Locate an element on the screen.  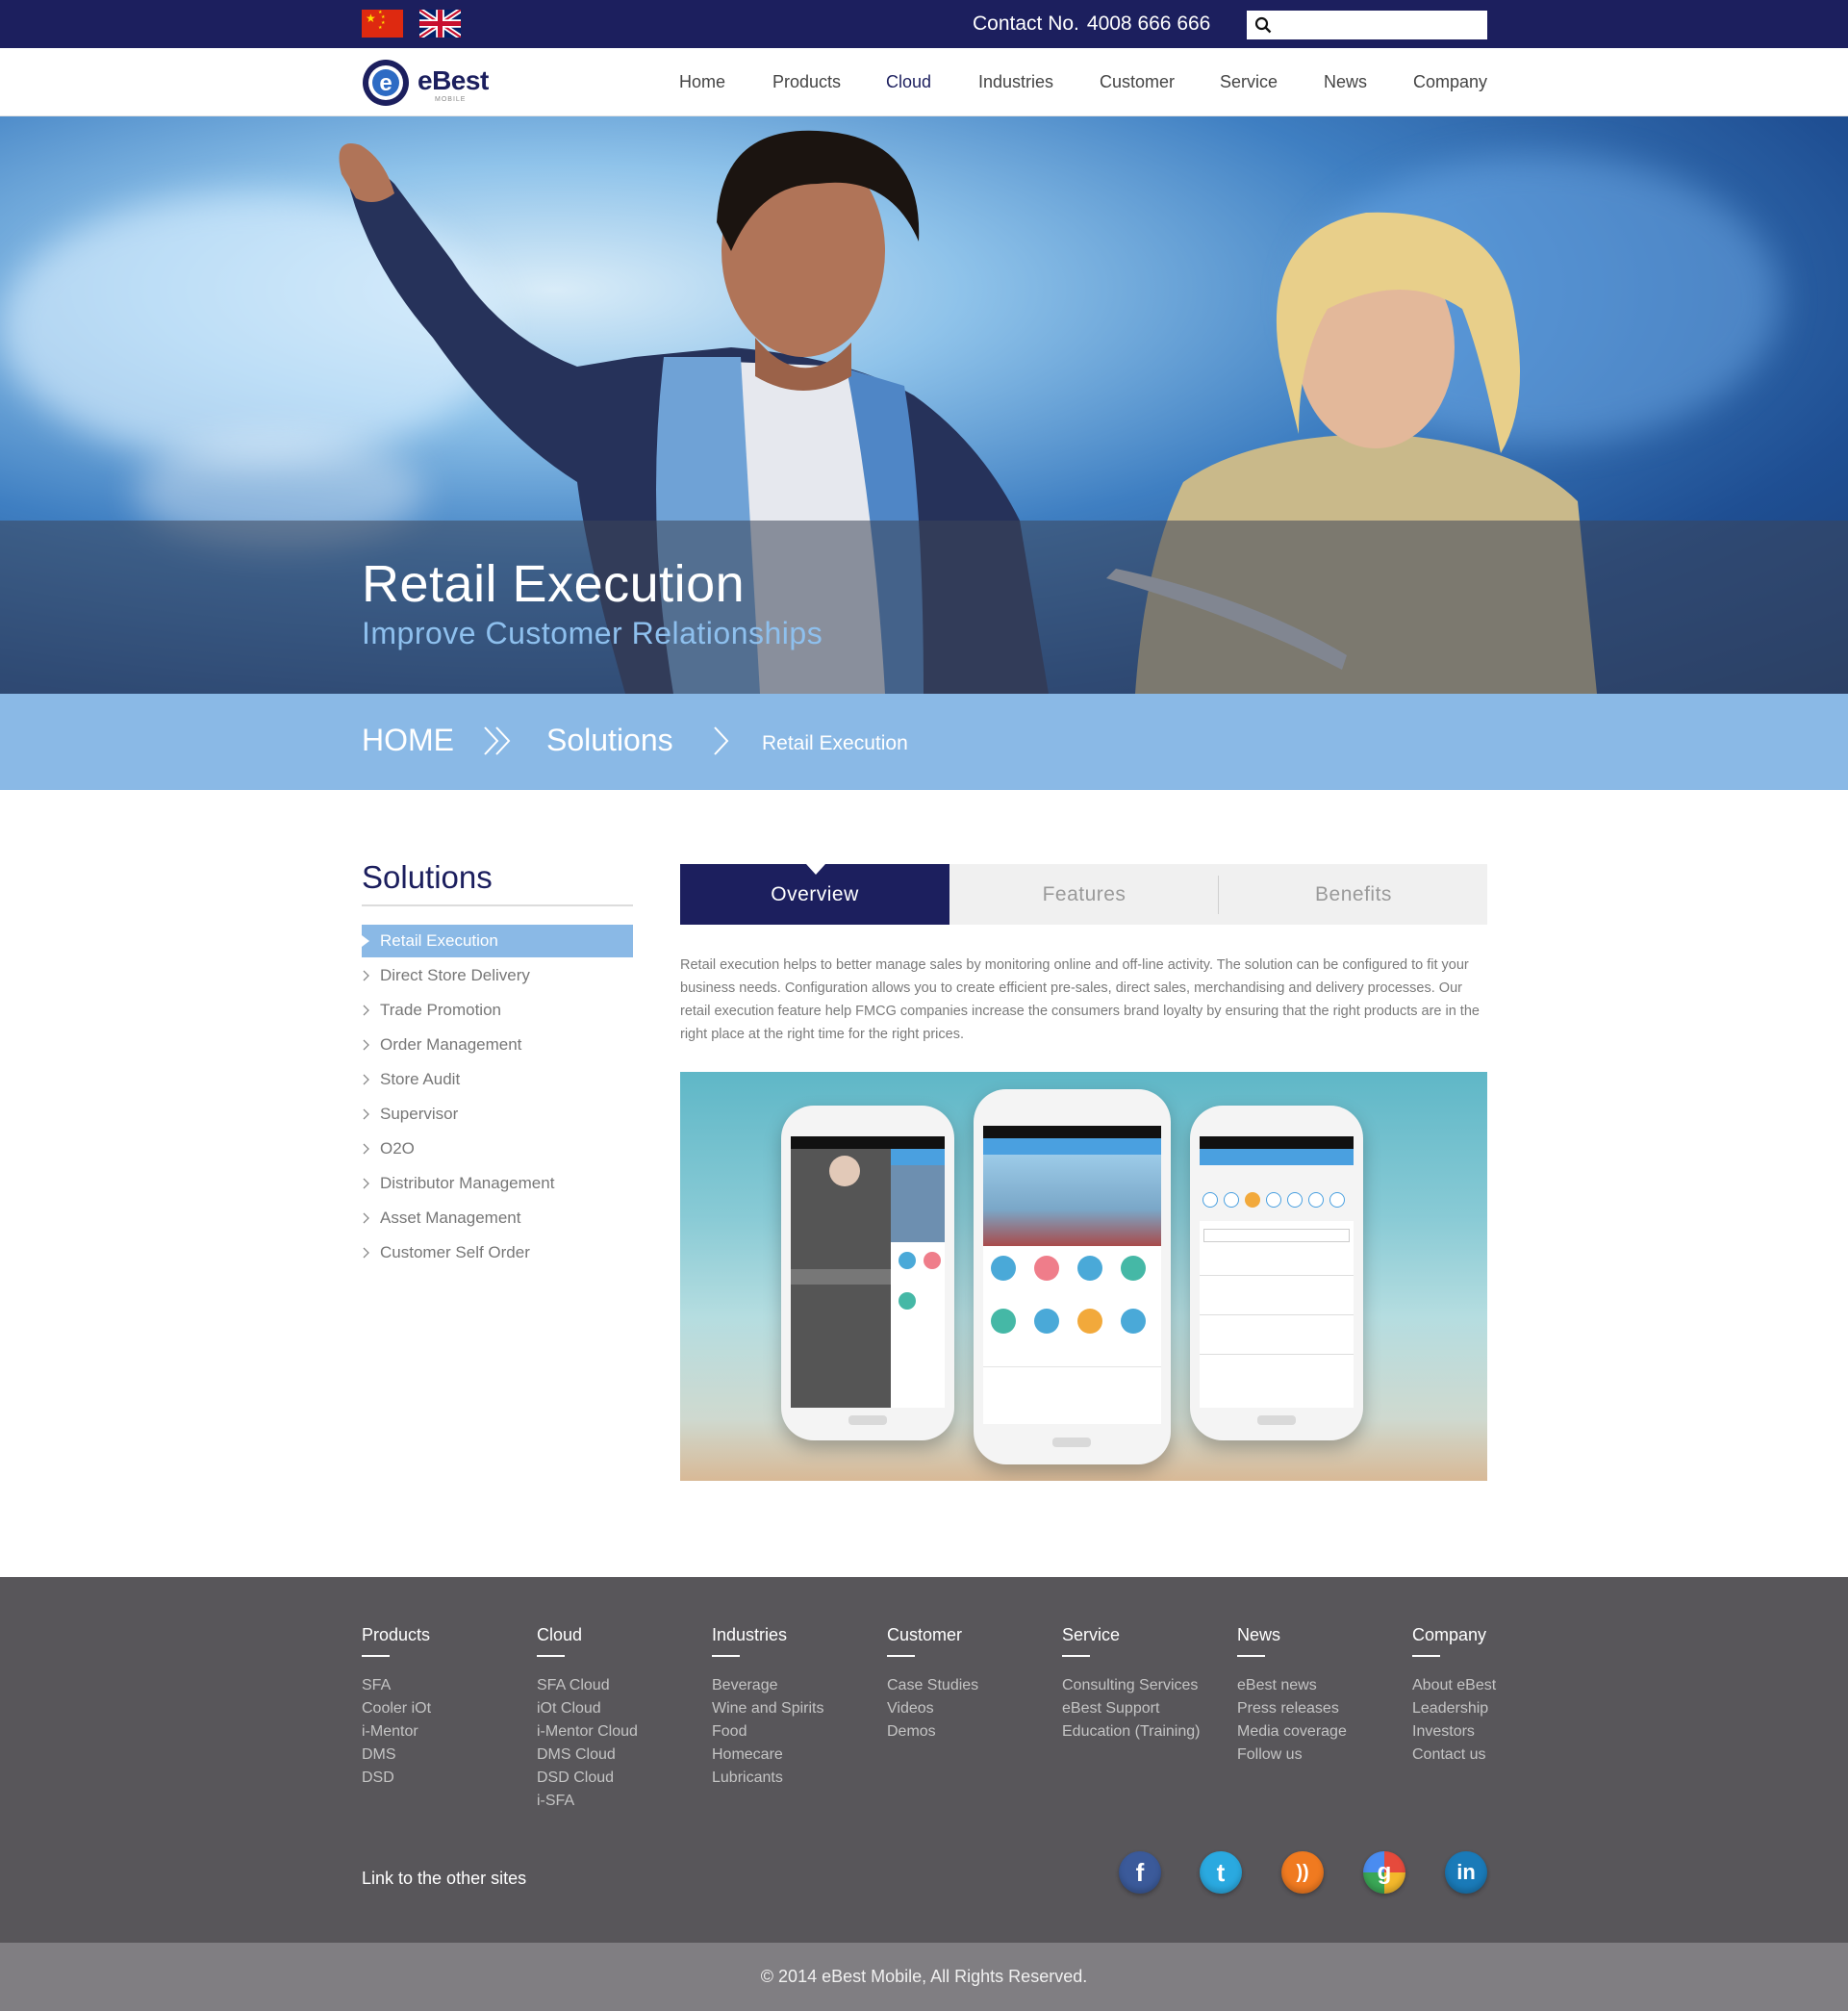
footer-link: eBest Support is located at coordinates (1131, 1708).